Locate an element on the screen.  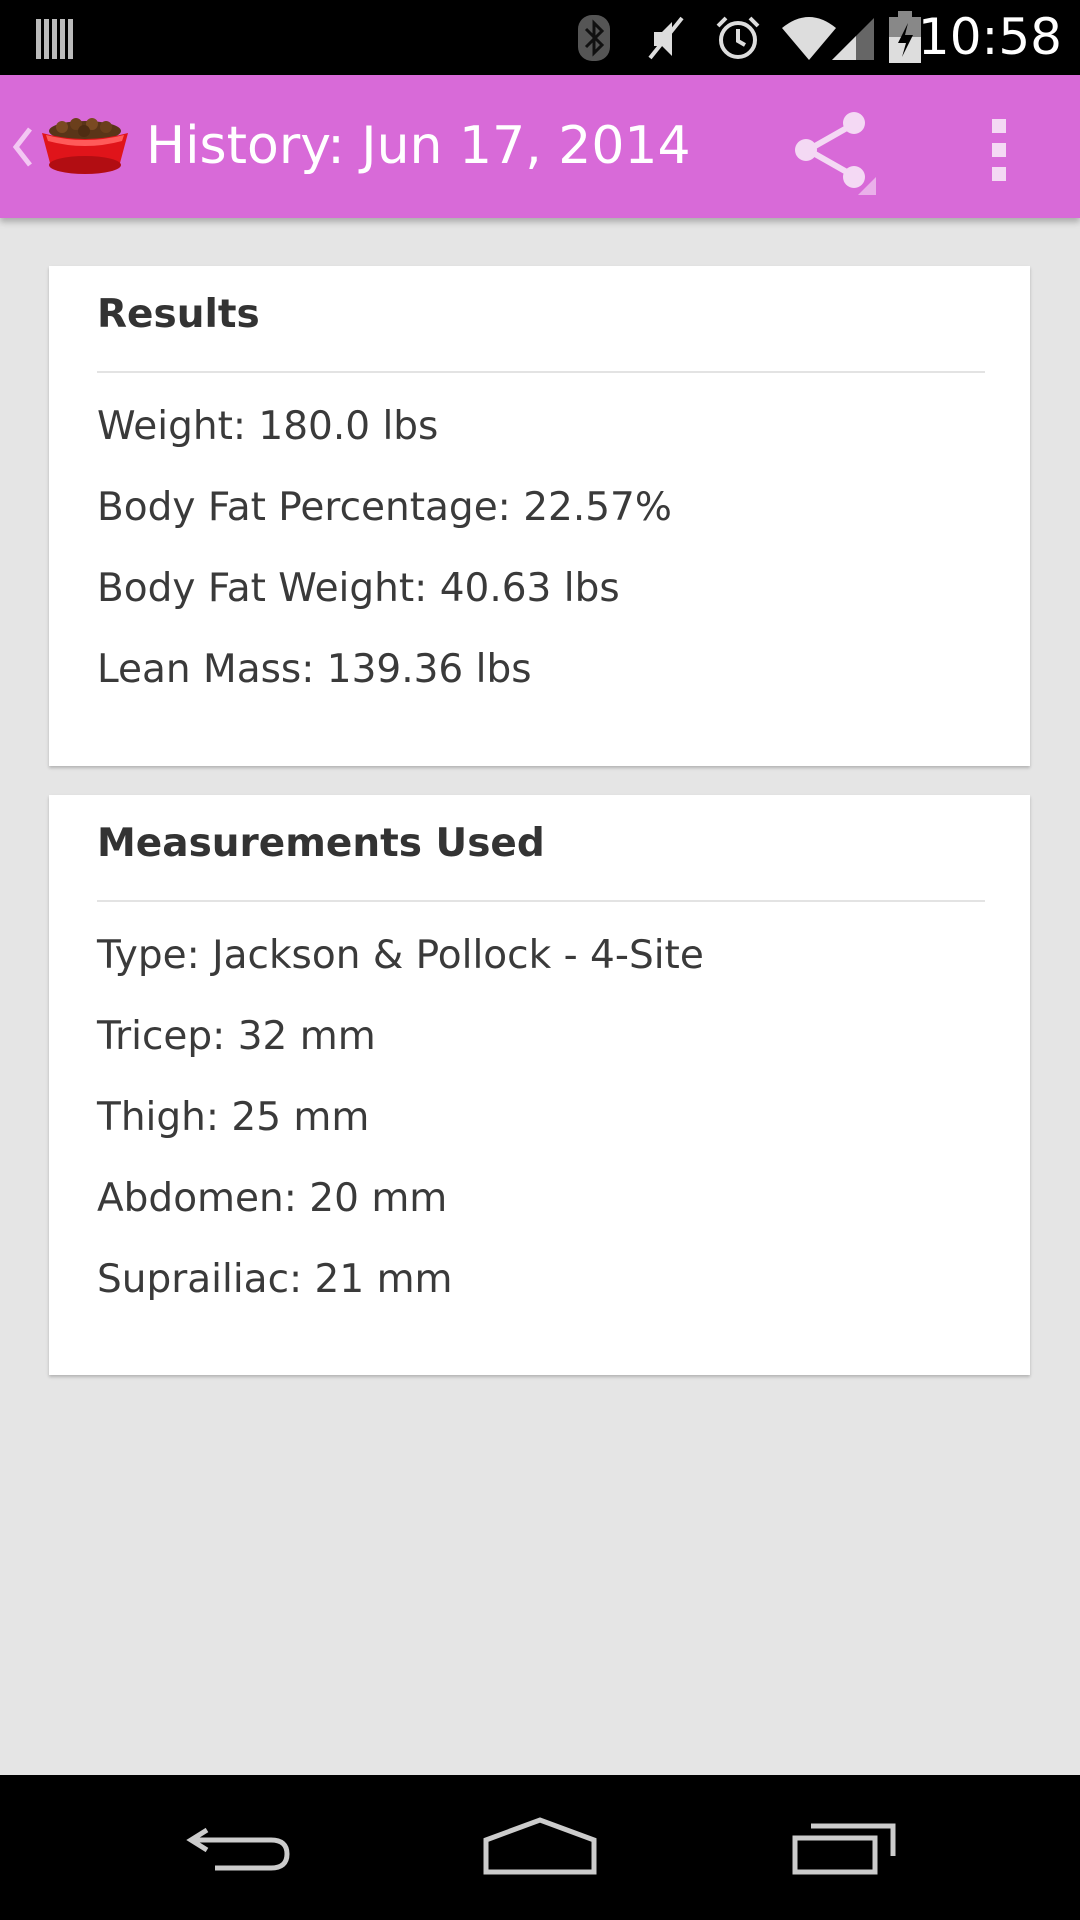
back-button is located at coordinates (240, 1847).